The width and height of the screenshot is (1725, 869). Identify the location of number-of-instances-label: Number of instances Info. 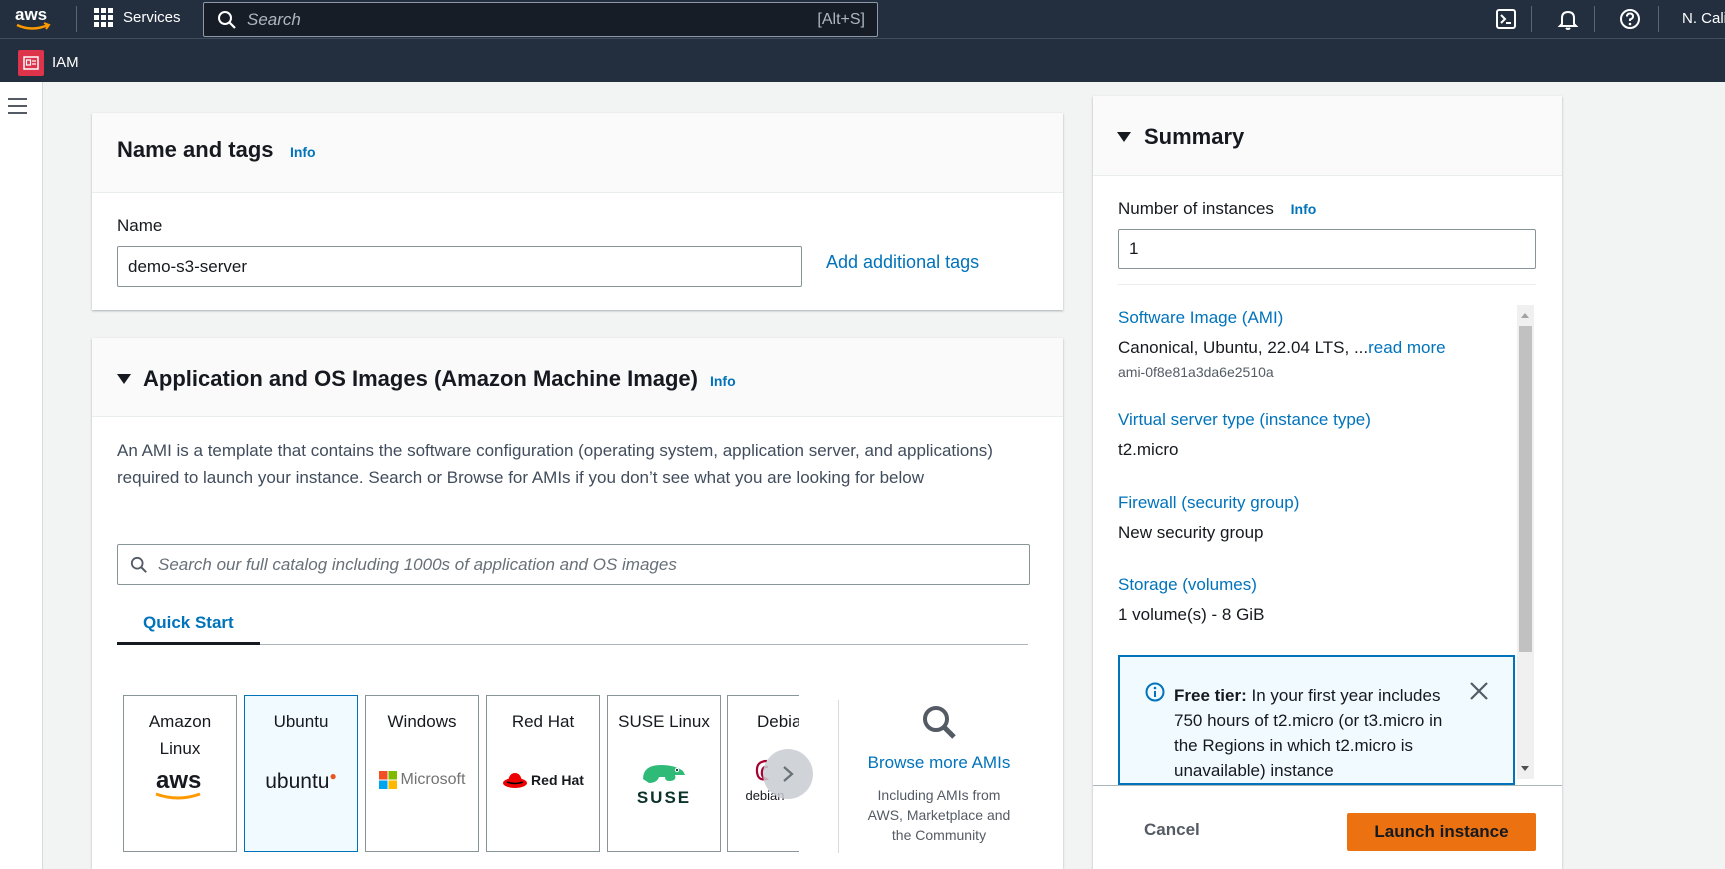
(1217, 208).